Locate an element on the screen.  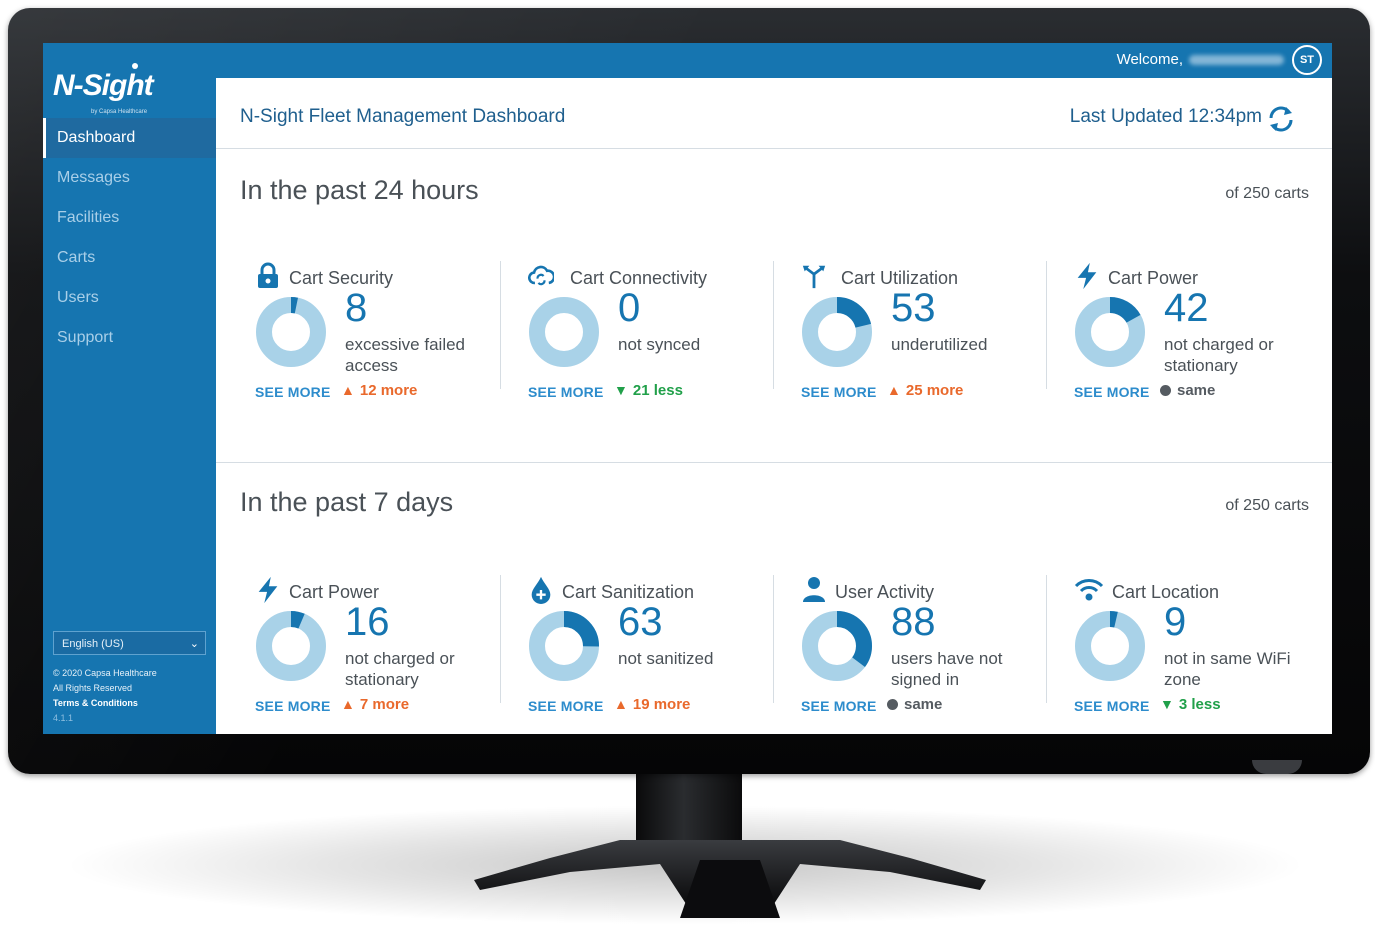
card-description: not sanitized is located at coordinates (666, 658).